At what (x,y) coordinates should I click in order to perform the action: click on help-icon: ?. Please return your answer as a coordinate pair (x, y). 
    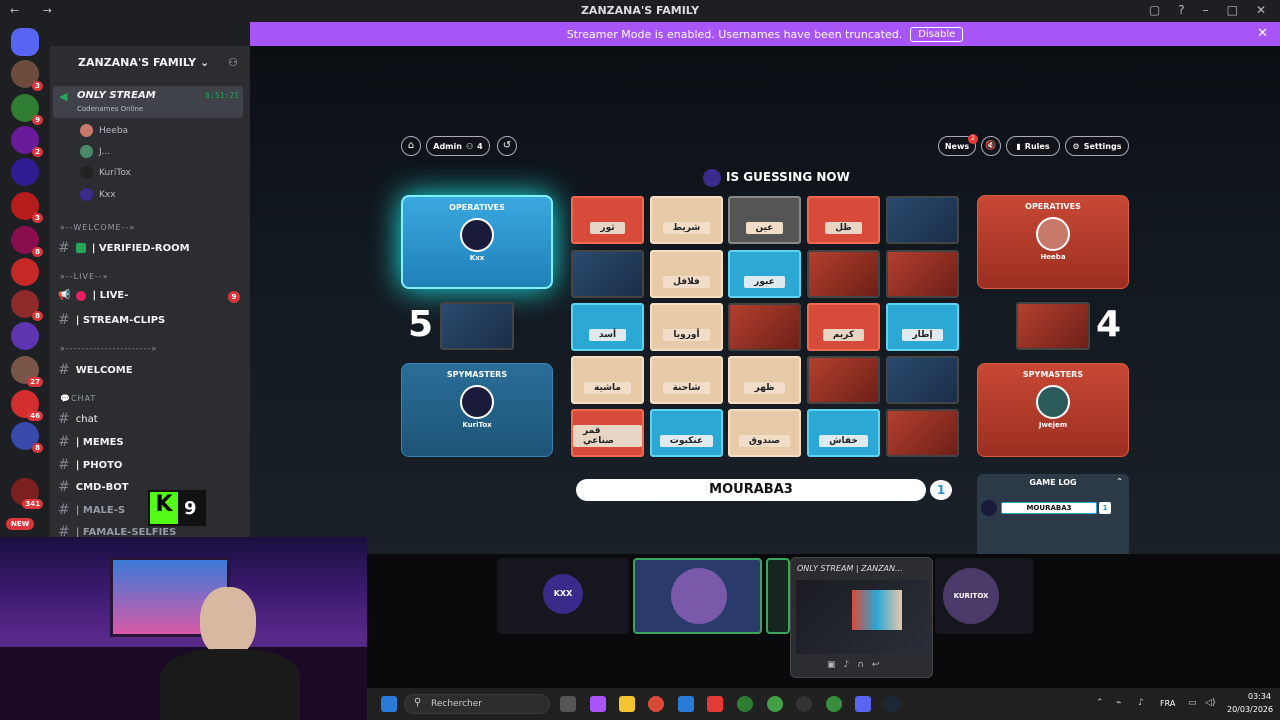
    Looking at the image, I should click on (1181, 10).